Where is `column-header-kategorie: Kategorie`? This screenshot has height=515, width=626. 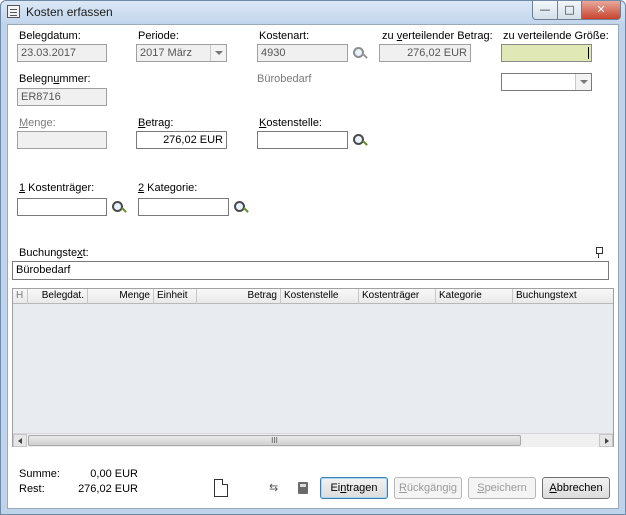
column-header-kategorie: Kategorie is located at coordinates (474, 296).